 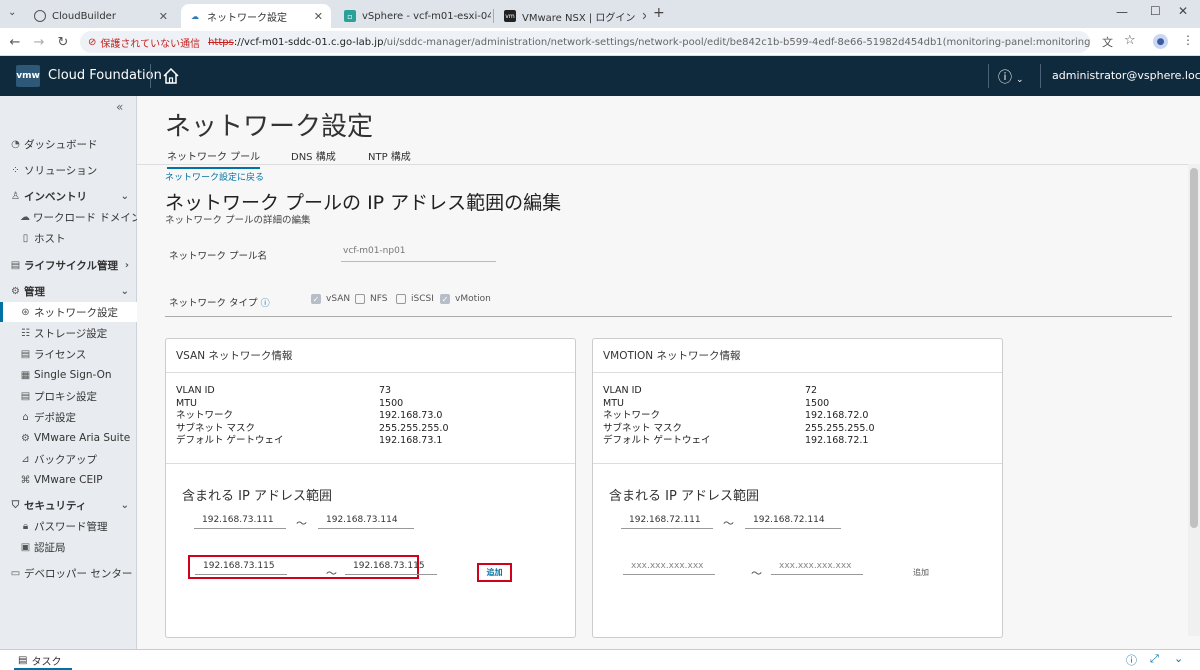 What do you see at coordinates (1183, 11) in the screenshot?
I see `window-close-icon: ✕` at bounding box center [1183, 11].